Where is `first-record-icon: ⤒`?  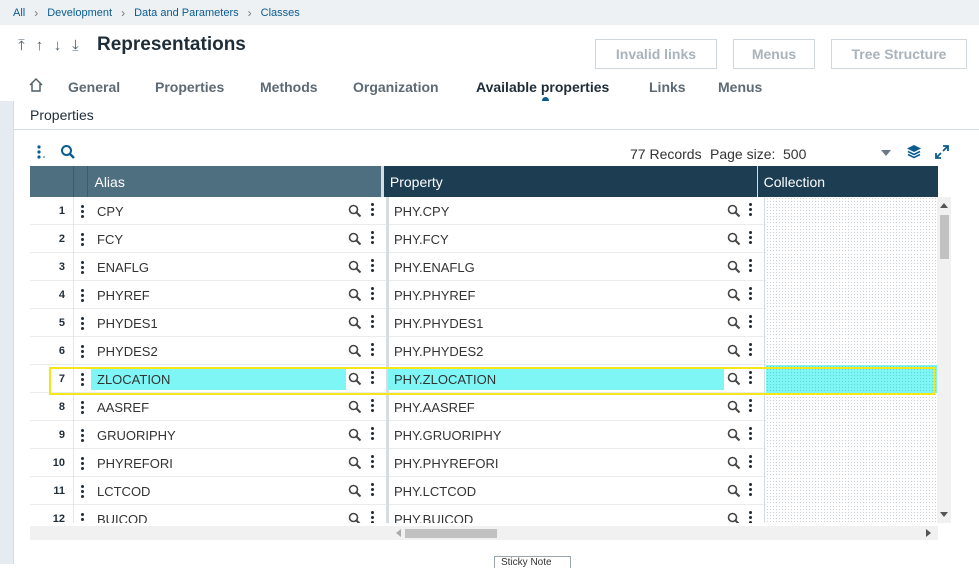 first-record-icon: ⤒ is located at coordinates (21, 46).